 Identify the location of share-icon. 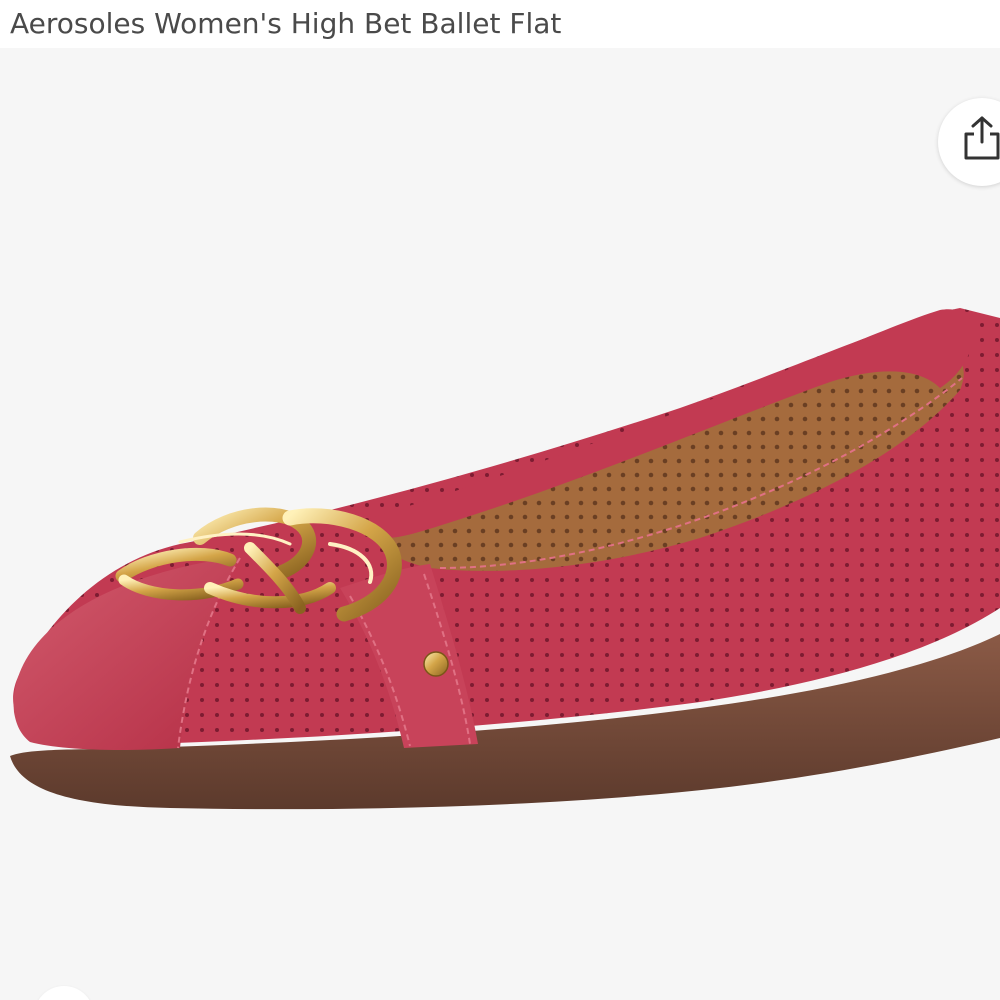
(982, 138).